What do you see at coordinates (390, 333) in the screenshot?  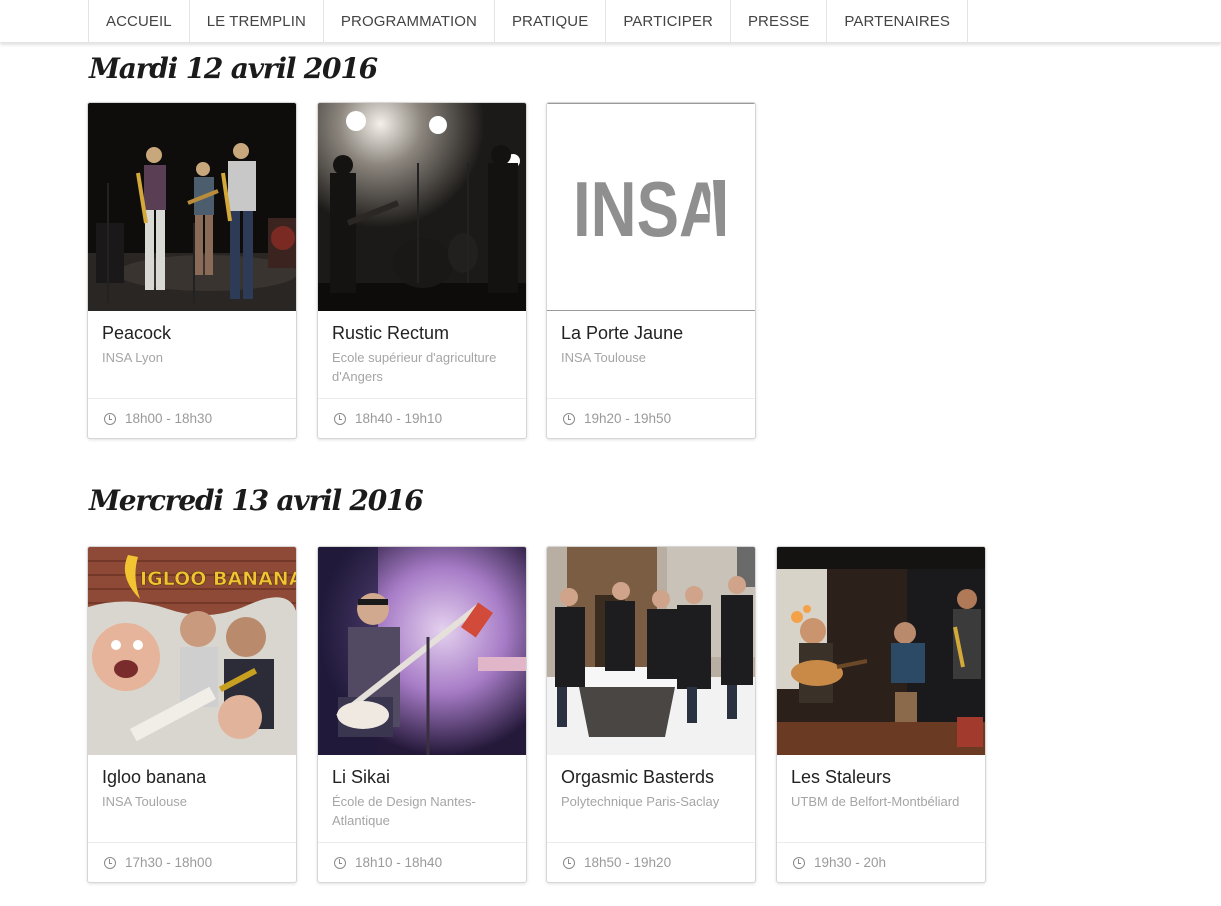 I see `band-name: Rustic Rectum` at bounding box center [390, 333].